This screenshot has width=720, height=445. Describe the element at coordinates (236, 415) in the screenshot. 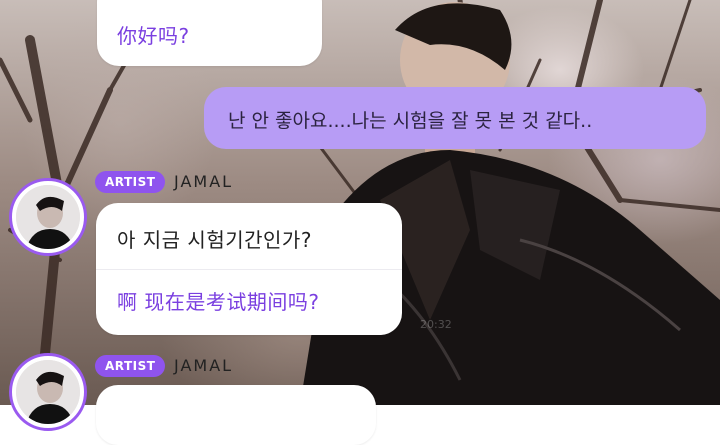

I see `artist-message-bubble` at that location.